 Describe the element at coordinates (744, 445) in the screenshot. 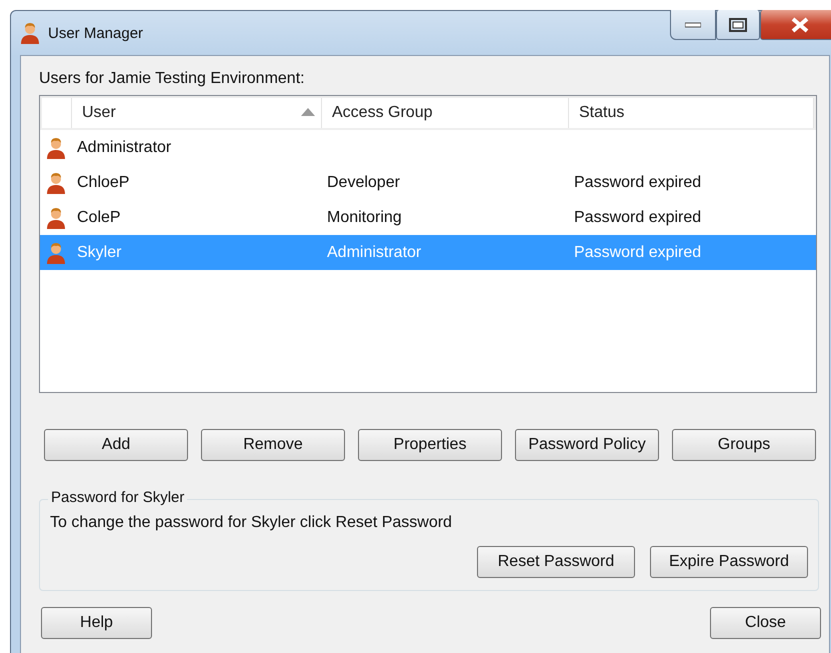

I see `action-button: Groups` at that location.